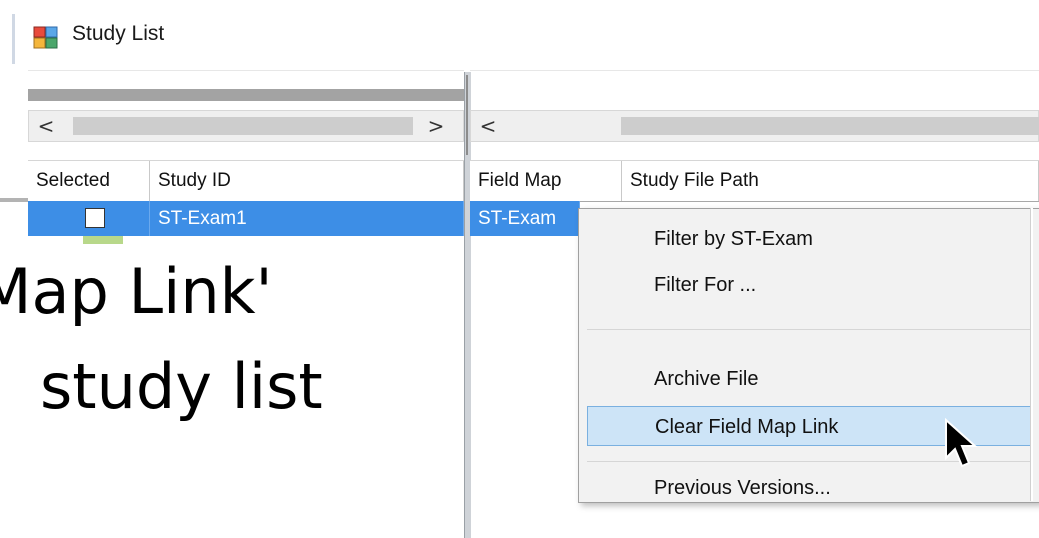 The height and width of the screenshot is (538, 1039). Describe the element at coordinates (136, 291) in the screenshot. I see `slide-caption-line-1: Map Link'` at that location.